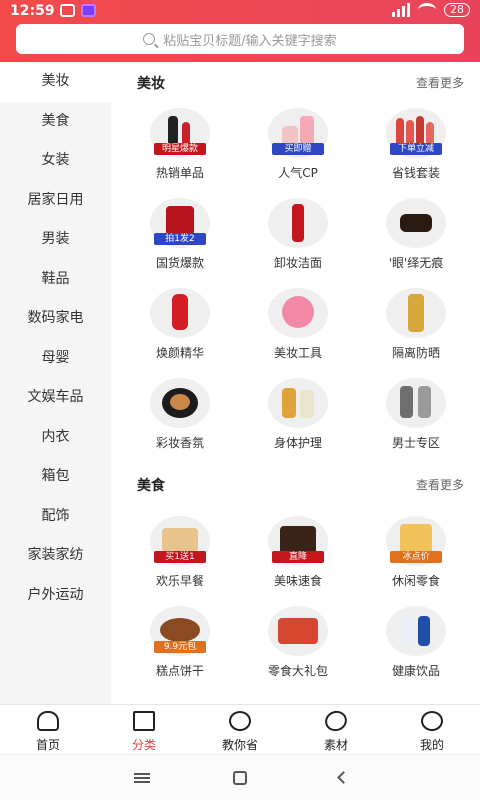 The height and width of the screenshot is (800, 480). Describe the element at coordinates (179, 443) in the screenshot. I see `category-item-label: 彩妆香氛` at that location.